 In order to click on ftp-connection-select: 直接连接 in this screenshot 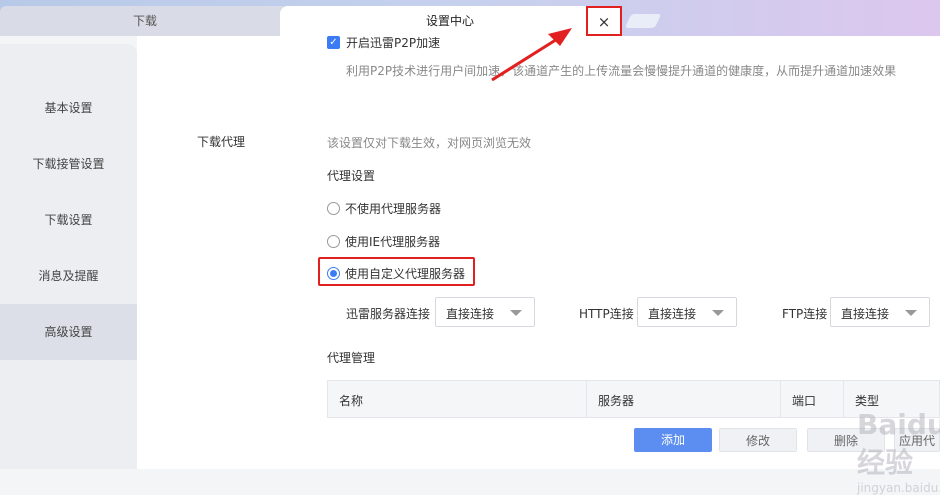, I will do `click(880, 312)`.